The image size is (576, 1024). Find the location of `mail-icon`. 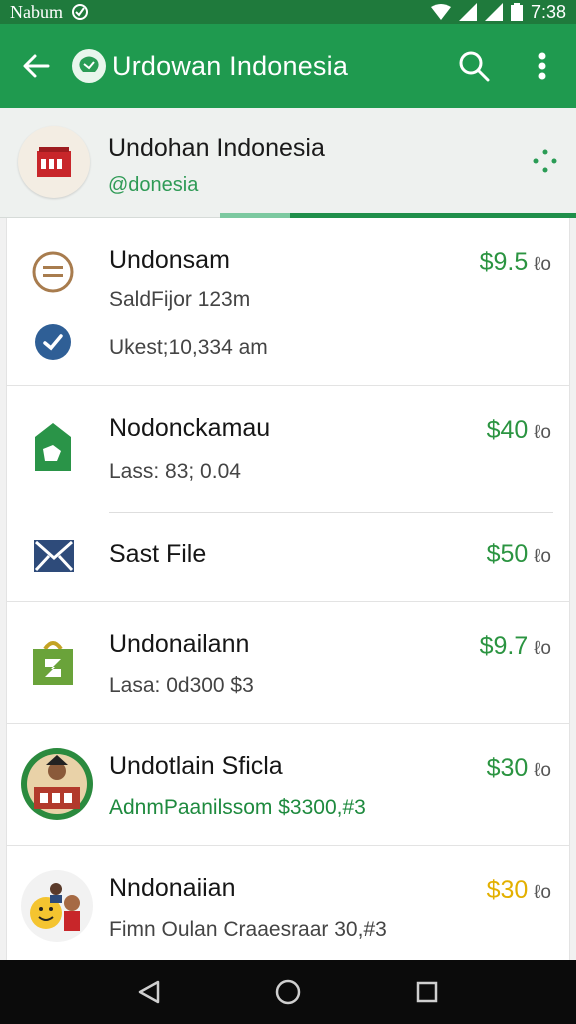

mail-icon is located at coordinates (54, 556).